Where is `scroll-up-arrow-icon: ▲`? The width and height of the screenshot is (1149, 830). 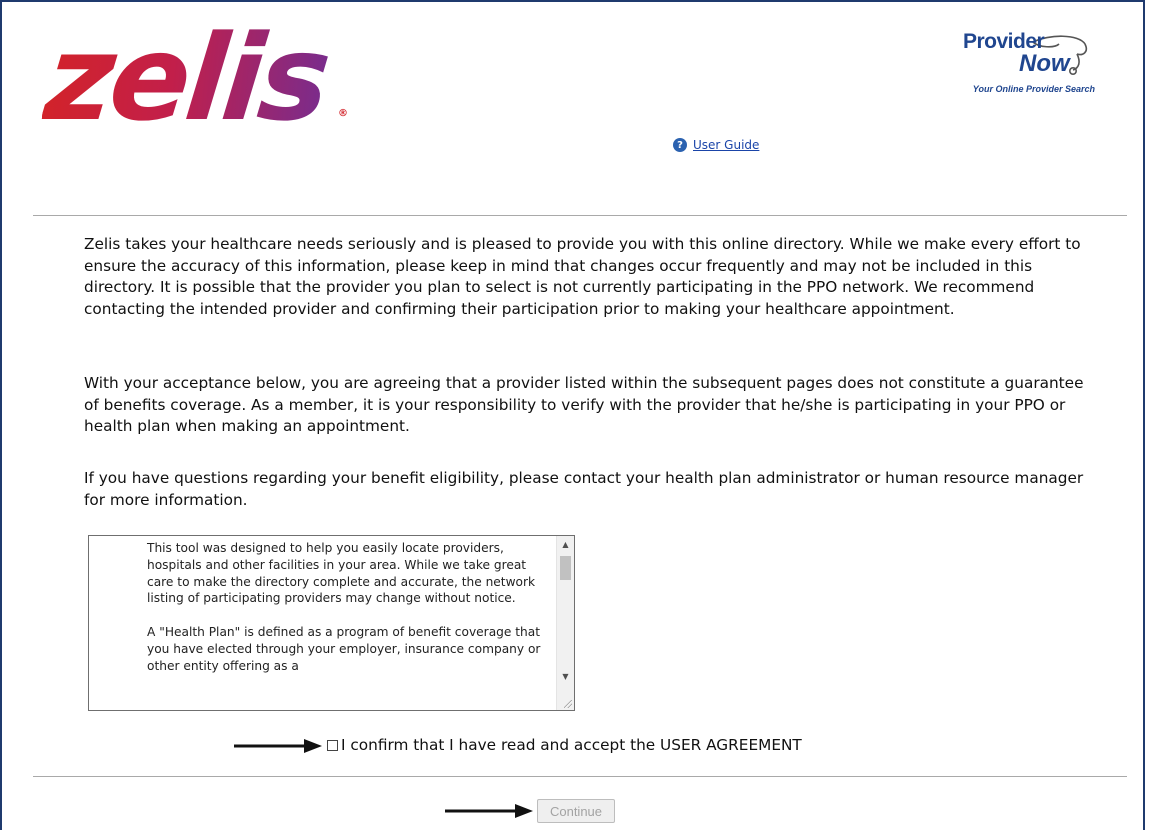
scroll-up-arrow-icon: ▲ is located at coordinates (565, 545).